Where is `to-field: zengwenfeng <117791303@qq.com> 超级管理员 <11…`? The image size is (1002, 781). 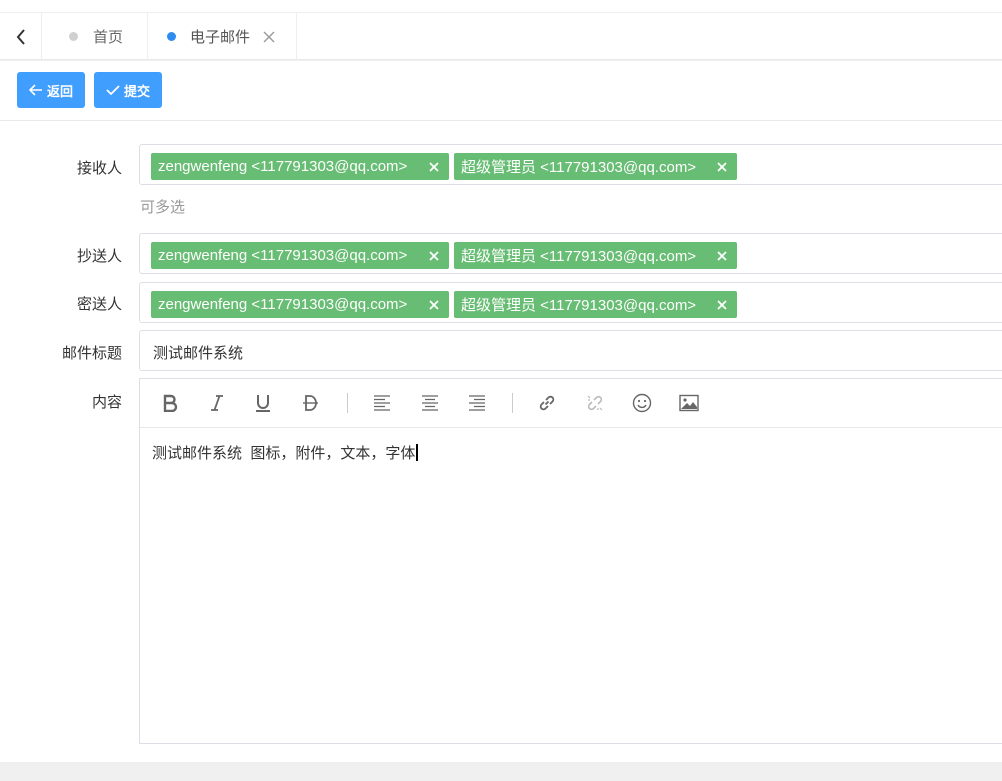 to-field: zengwenfeng <117791303@qq.com> 超级管理员 <11… is located at coordinates (570, 164).